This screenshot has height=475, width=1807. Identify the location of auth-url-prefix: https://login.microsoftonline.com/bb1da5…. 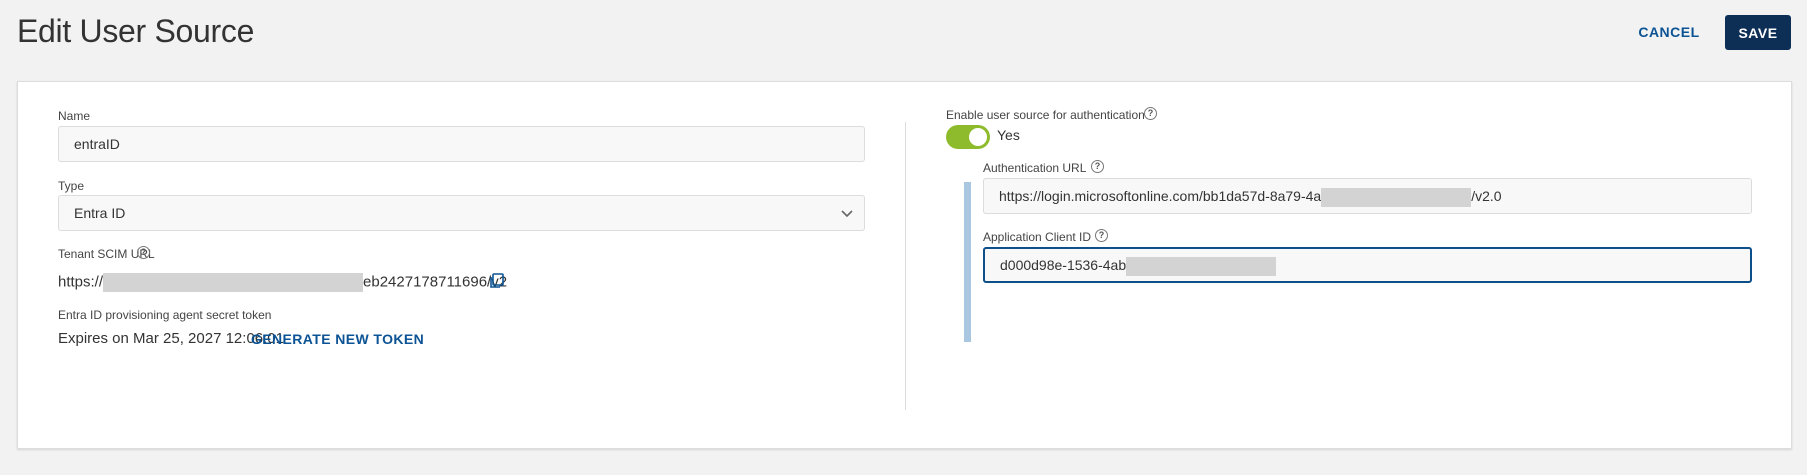
(1160, 196).